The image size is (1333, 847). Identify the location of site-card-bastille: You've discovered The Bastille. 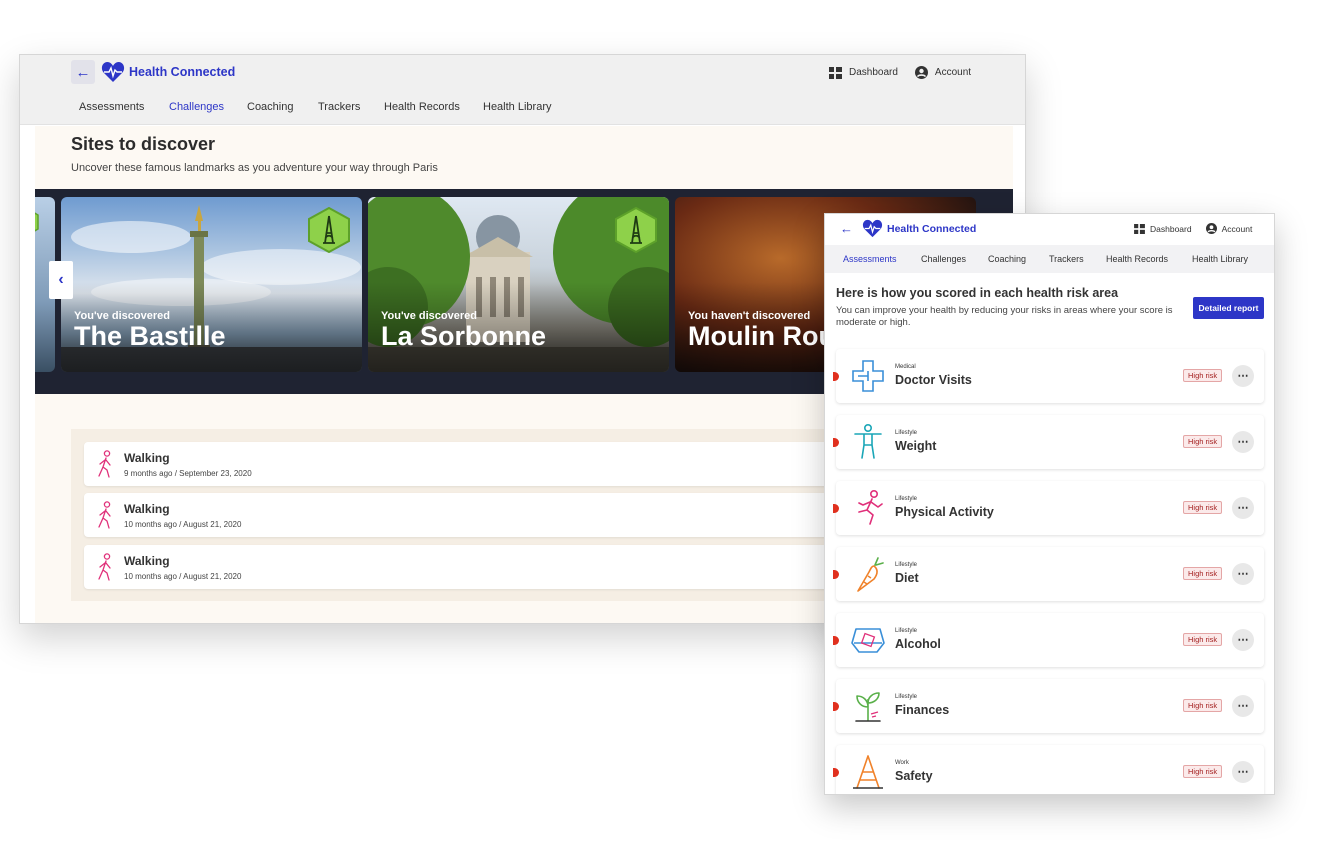
(211, 284).